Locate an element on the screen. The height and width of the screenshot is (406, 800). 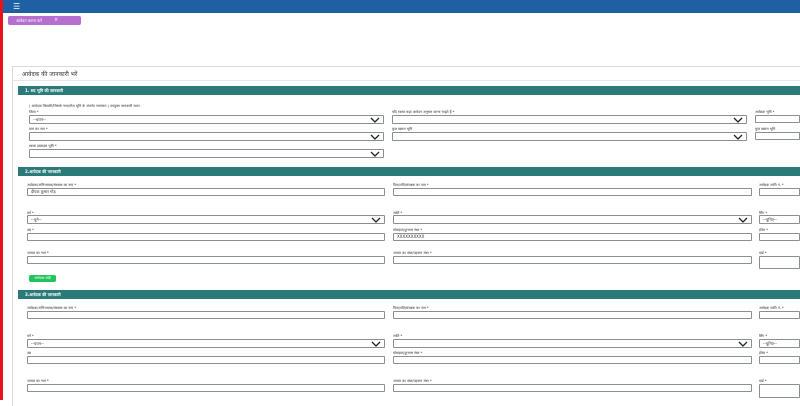
section-header-land: 1. सद भूमि की जानकारी is located at coordinates (409, 90).